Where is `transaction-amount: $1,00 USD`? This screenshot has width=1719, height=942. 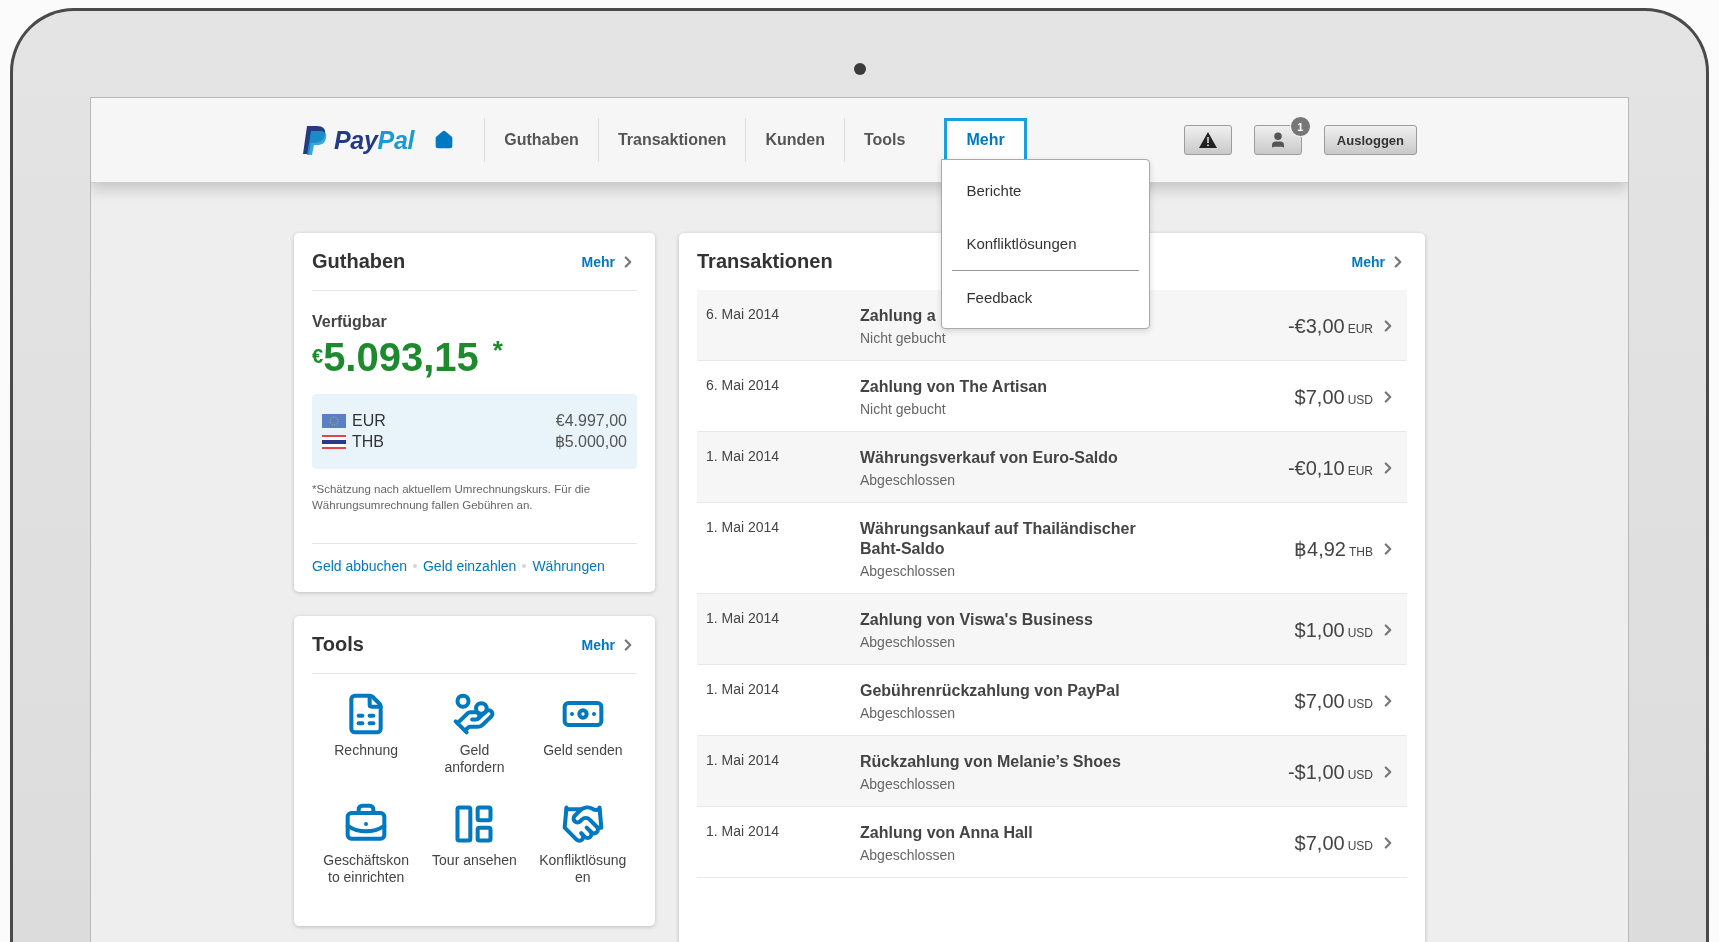 transaction-amount: $1,00 USD is located at coordinates (1333, 630).